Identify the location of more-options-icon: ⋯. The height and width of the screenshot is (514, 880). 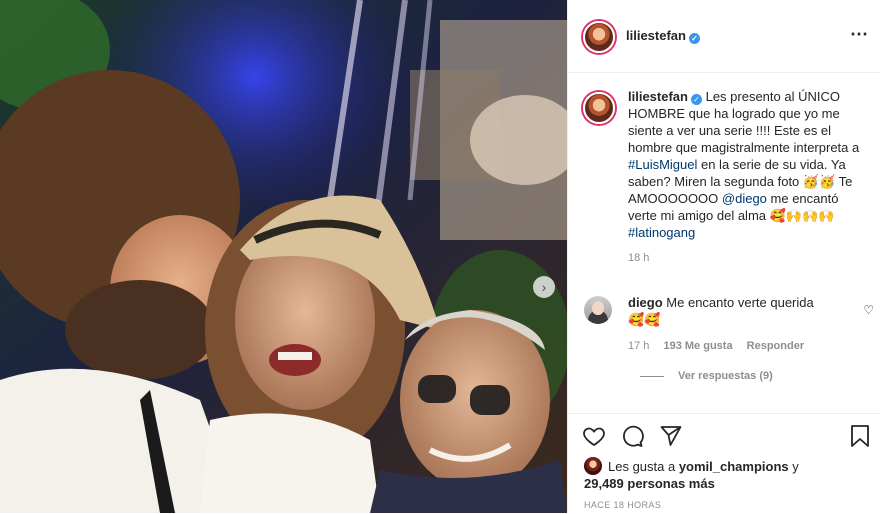
(859, 34).